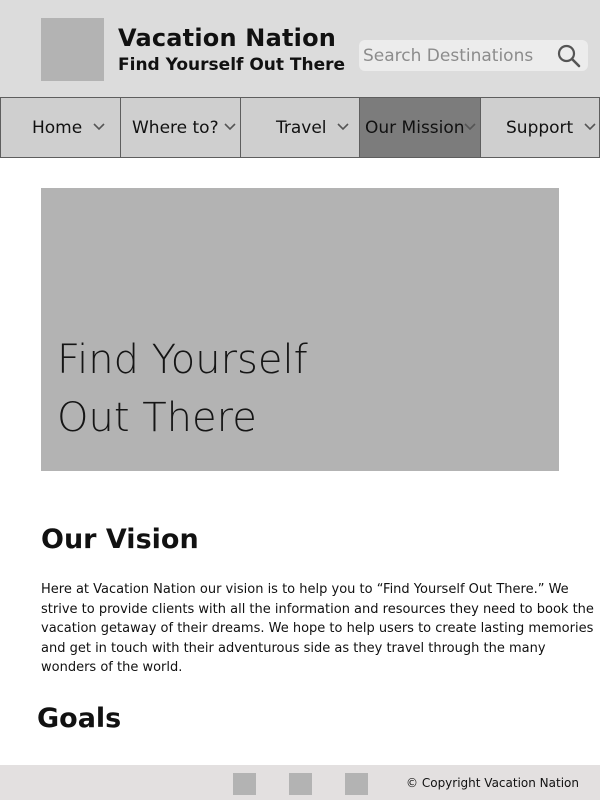 This screenshot has height=800, width=600. I want to click on search-box, so click(473, 55).